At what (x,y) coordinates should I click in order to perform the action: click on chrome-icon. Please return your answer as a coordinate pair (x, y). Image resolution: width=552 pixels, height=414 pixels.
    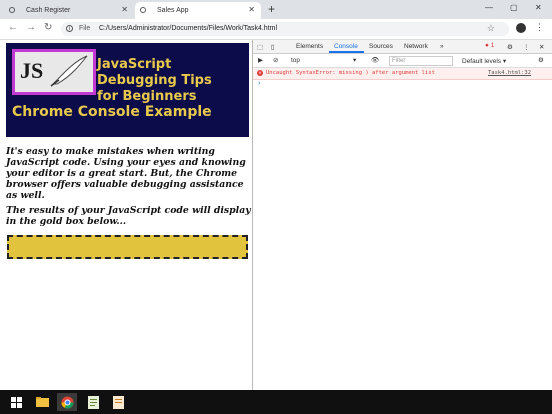
    Looking at the image, I should click on (67, 402).